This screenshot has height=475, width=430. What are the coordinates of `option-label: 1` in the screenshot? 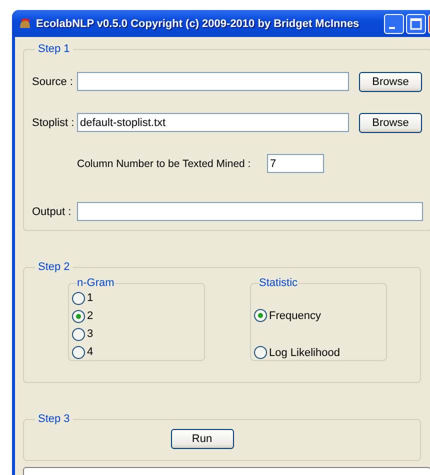 It's located at (90, 298).